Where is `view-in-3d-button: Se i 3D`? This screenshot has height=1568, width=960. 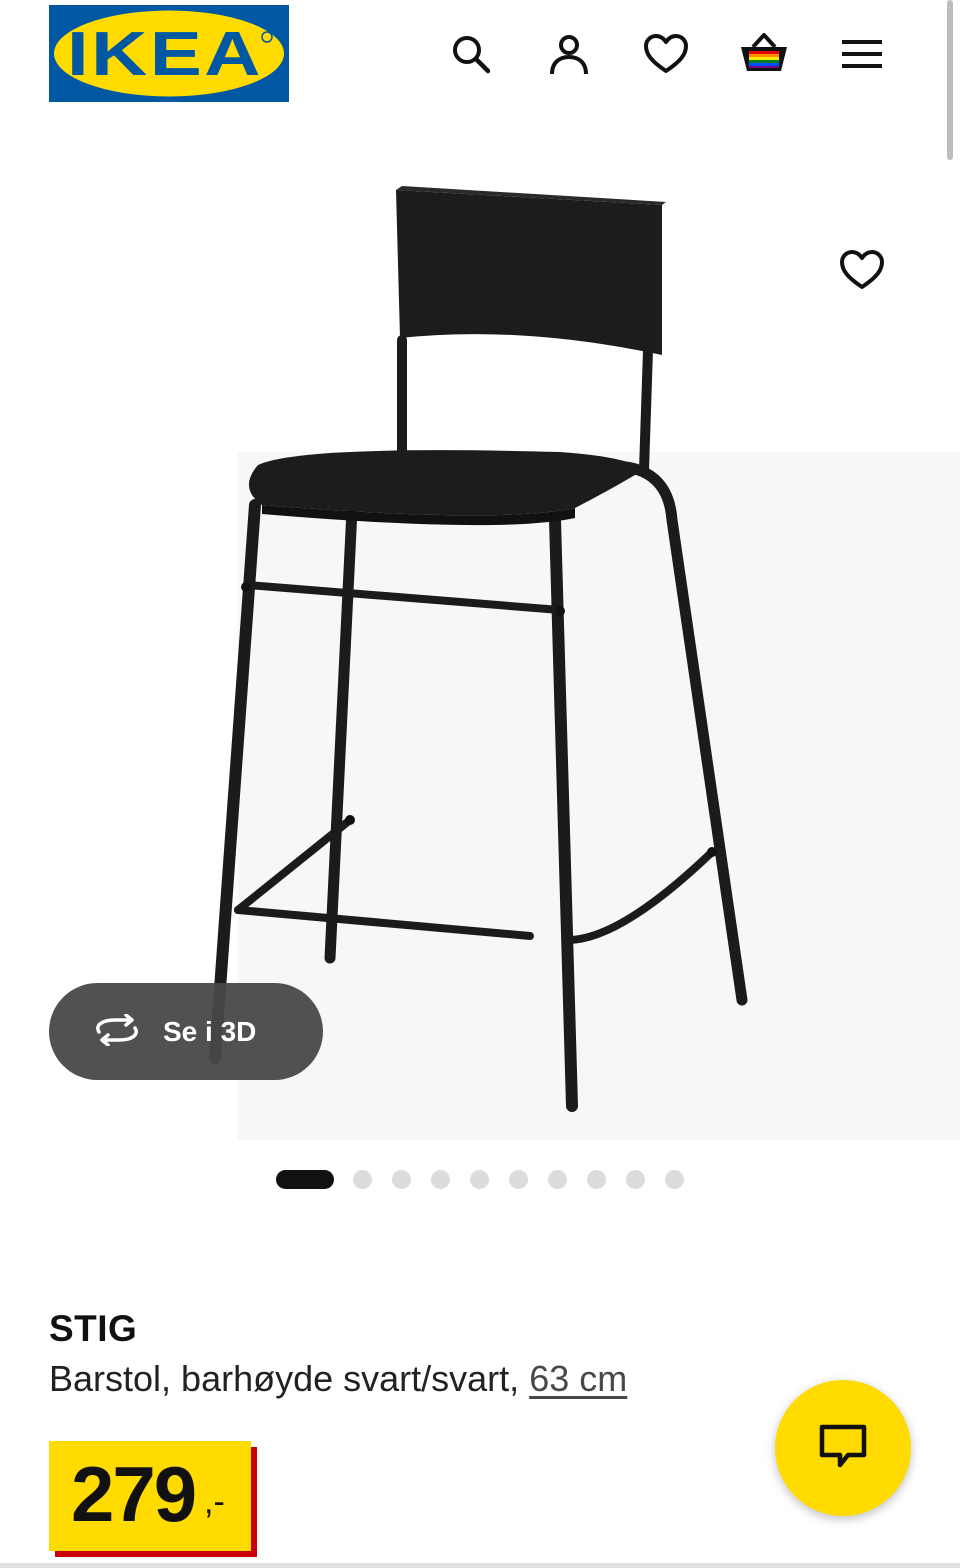
view-in-3d-button: Se i 3D is located at coordinates (186, 1031).